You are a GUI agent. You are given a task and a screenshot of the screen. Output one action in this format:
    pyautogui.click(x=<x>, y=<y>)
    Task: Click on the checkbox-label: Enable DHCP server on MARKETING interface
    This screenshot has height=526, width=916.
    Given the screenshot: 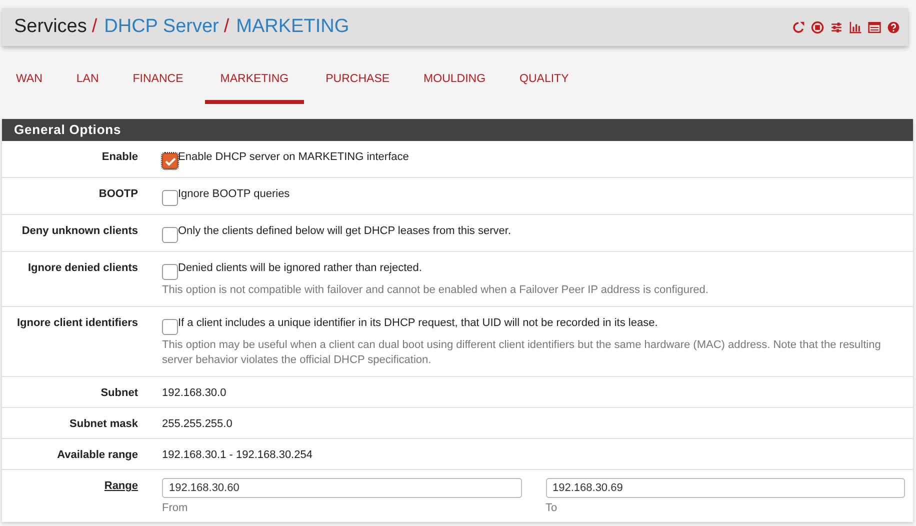 What is the action you would take?
    pyautogui.click(x=293, y=156)
    